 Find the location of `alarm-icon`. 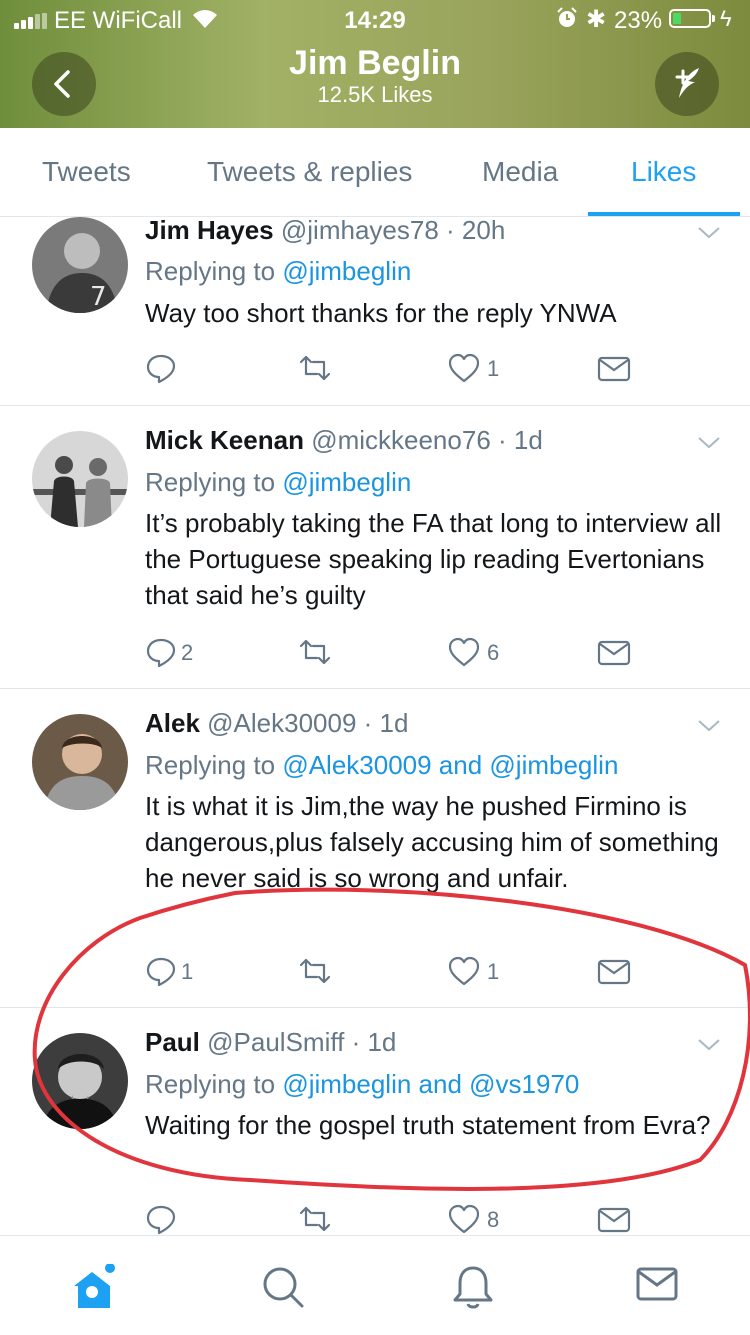

alarm-icon is located at coordinates (567, 17).